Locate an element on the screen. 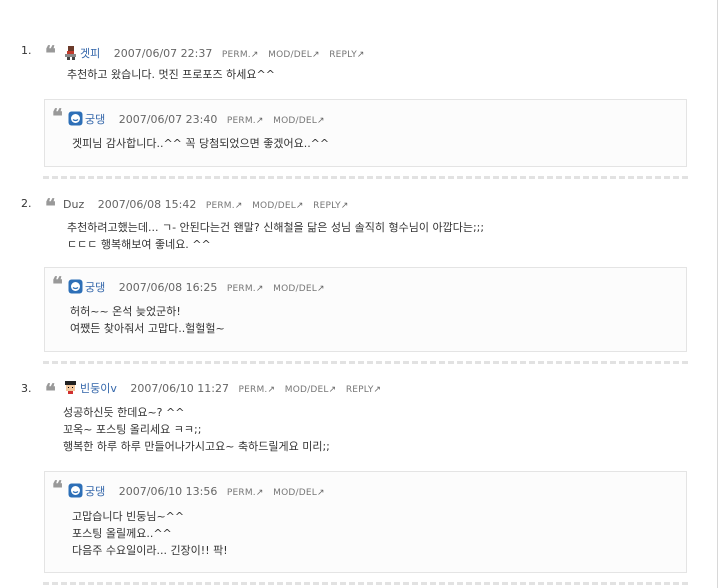 This screenshot has height=588, width=720. comment-number: 3. is located at coordinates (26, 388).